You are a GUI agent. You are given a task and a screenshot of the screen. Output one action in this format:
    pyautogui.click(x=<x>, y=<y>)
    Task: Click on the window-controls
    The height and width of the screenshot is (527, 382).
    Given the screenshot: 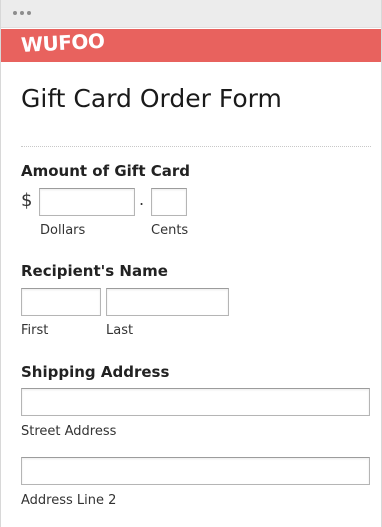 What is the action you would take?
    pyautogui.click(x=22, y=13)
    